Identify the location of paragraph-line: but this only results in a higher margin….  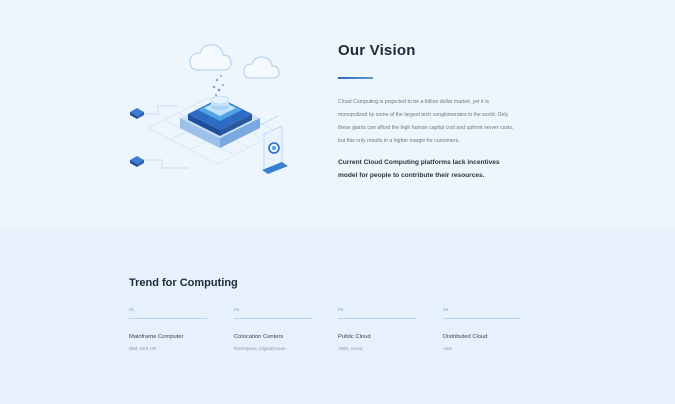
(399, 141).